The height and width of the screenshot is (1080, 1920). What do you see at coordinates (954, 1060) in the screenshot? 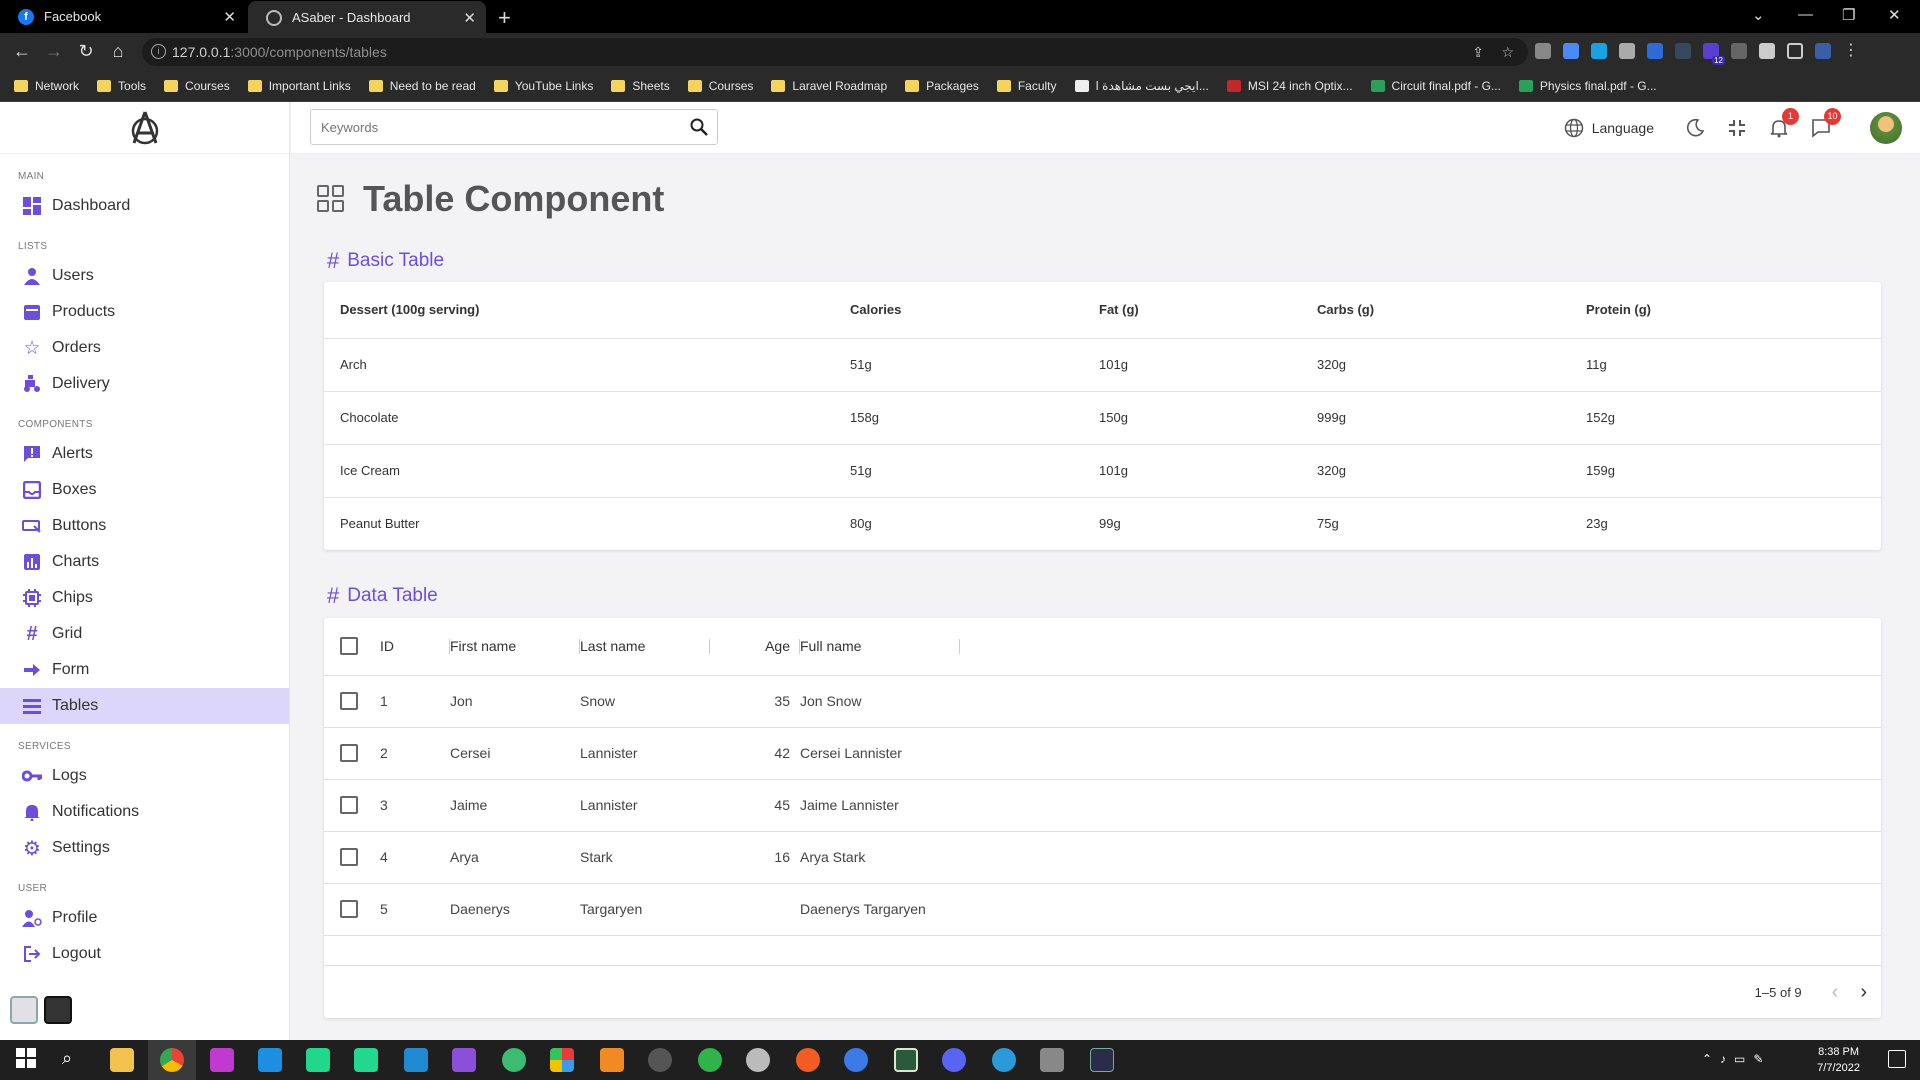
I see `discord-icon` at bounding box center [954, 1060].